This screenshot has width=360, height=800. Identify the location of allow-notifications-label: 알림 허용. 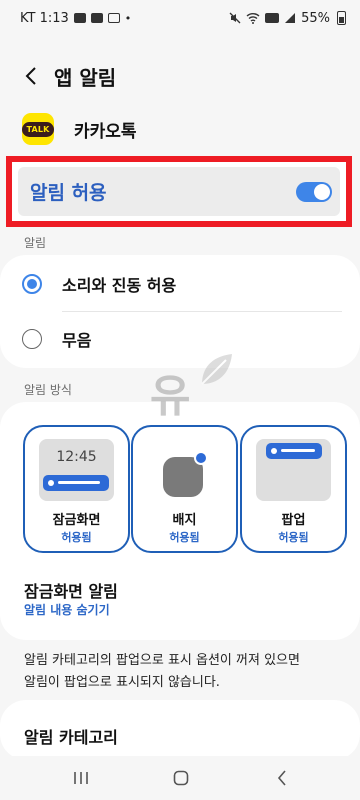
(68, 193).